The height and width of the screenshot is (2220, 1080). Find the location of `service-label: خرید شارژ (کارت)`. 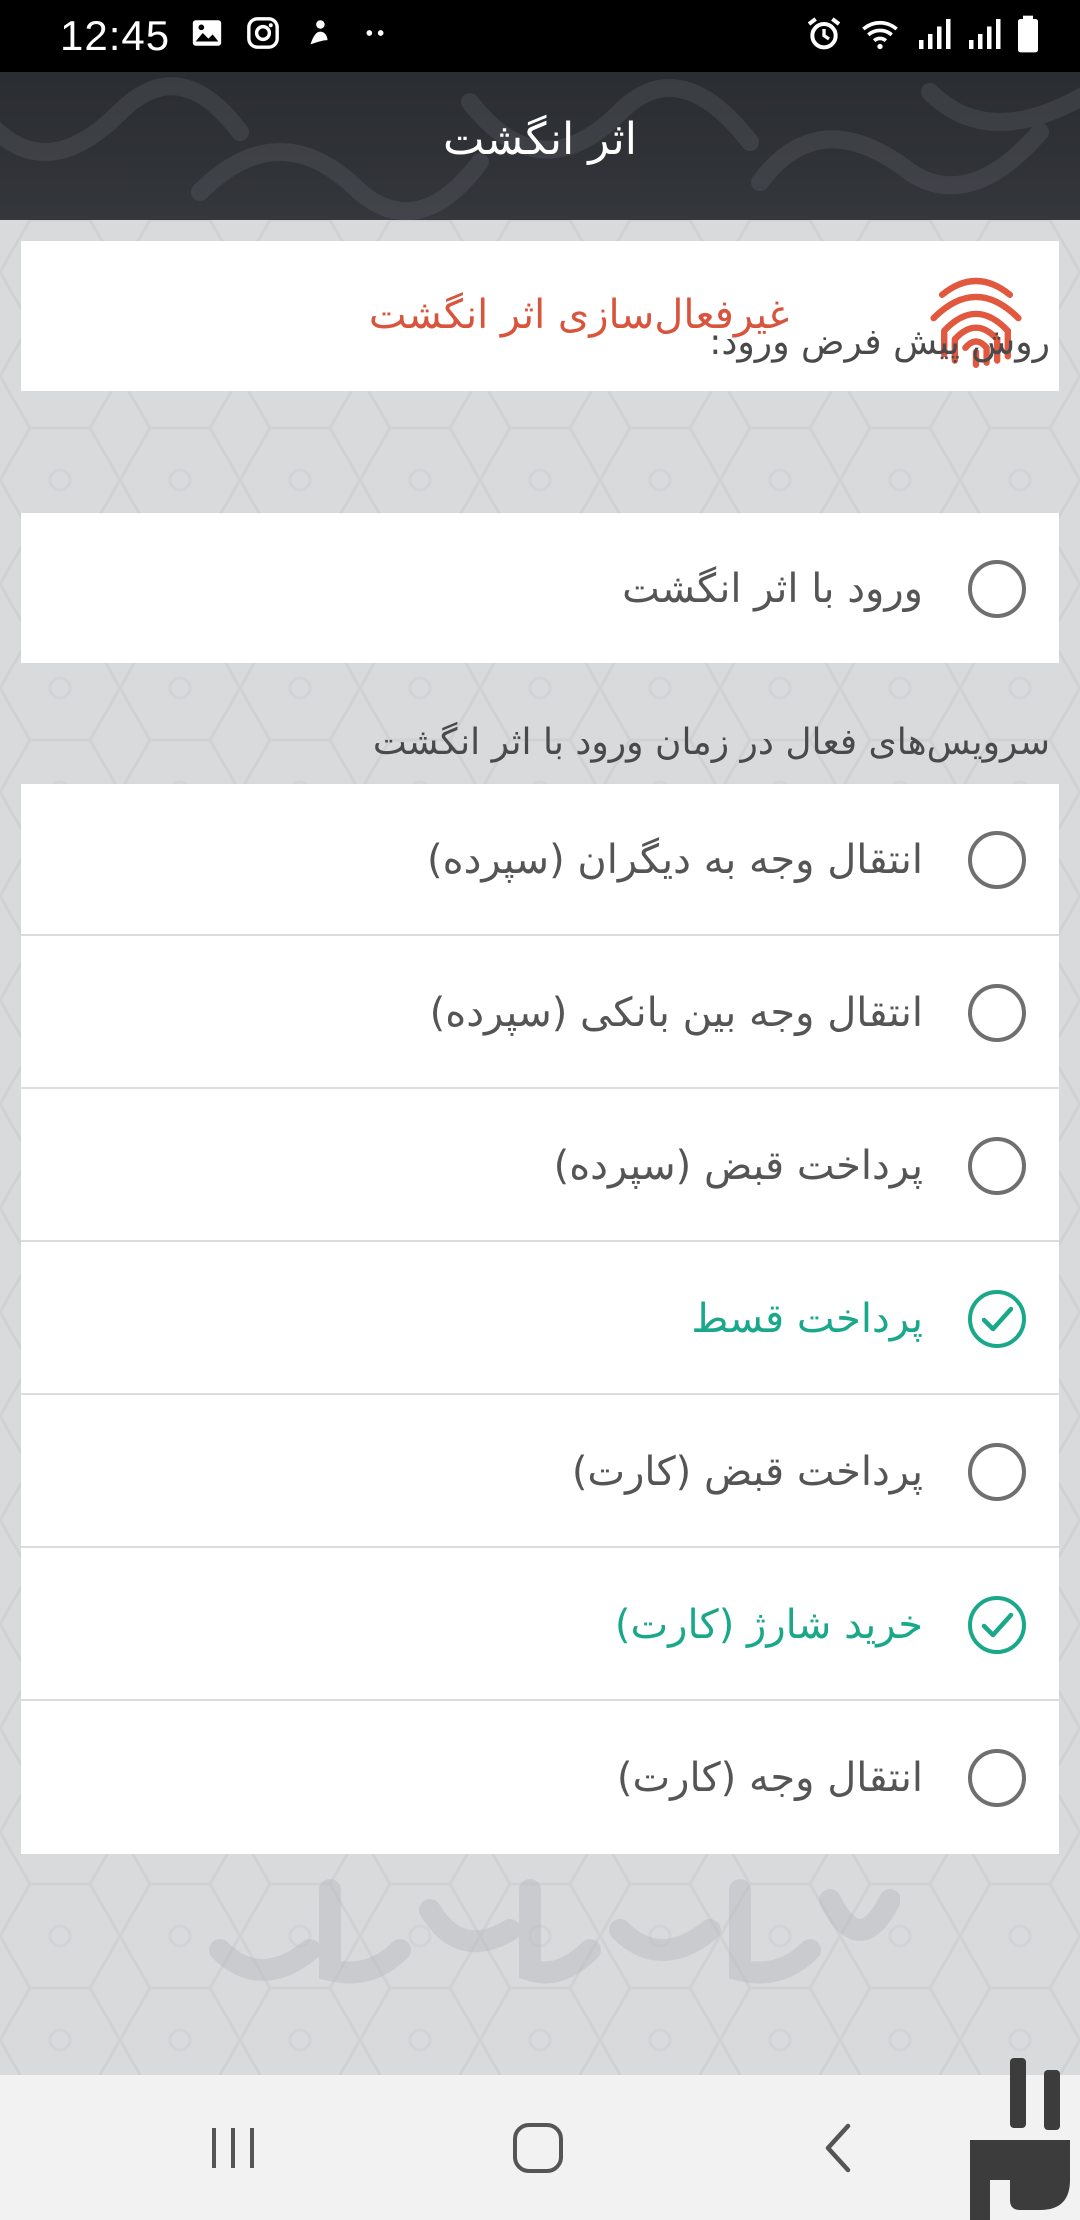

service-label: خرید شارژ (کارت) is located at coordinates (768, 1625).